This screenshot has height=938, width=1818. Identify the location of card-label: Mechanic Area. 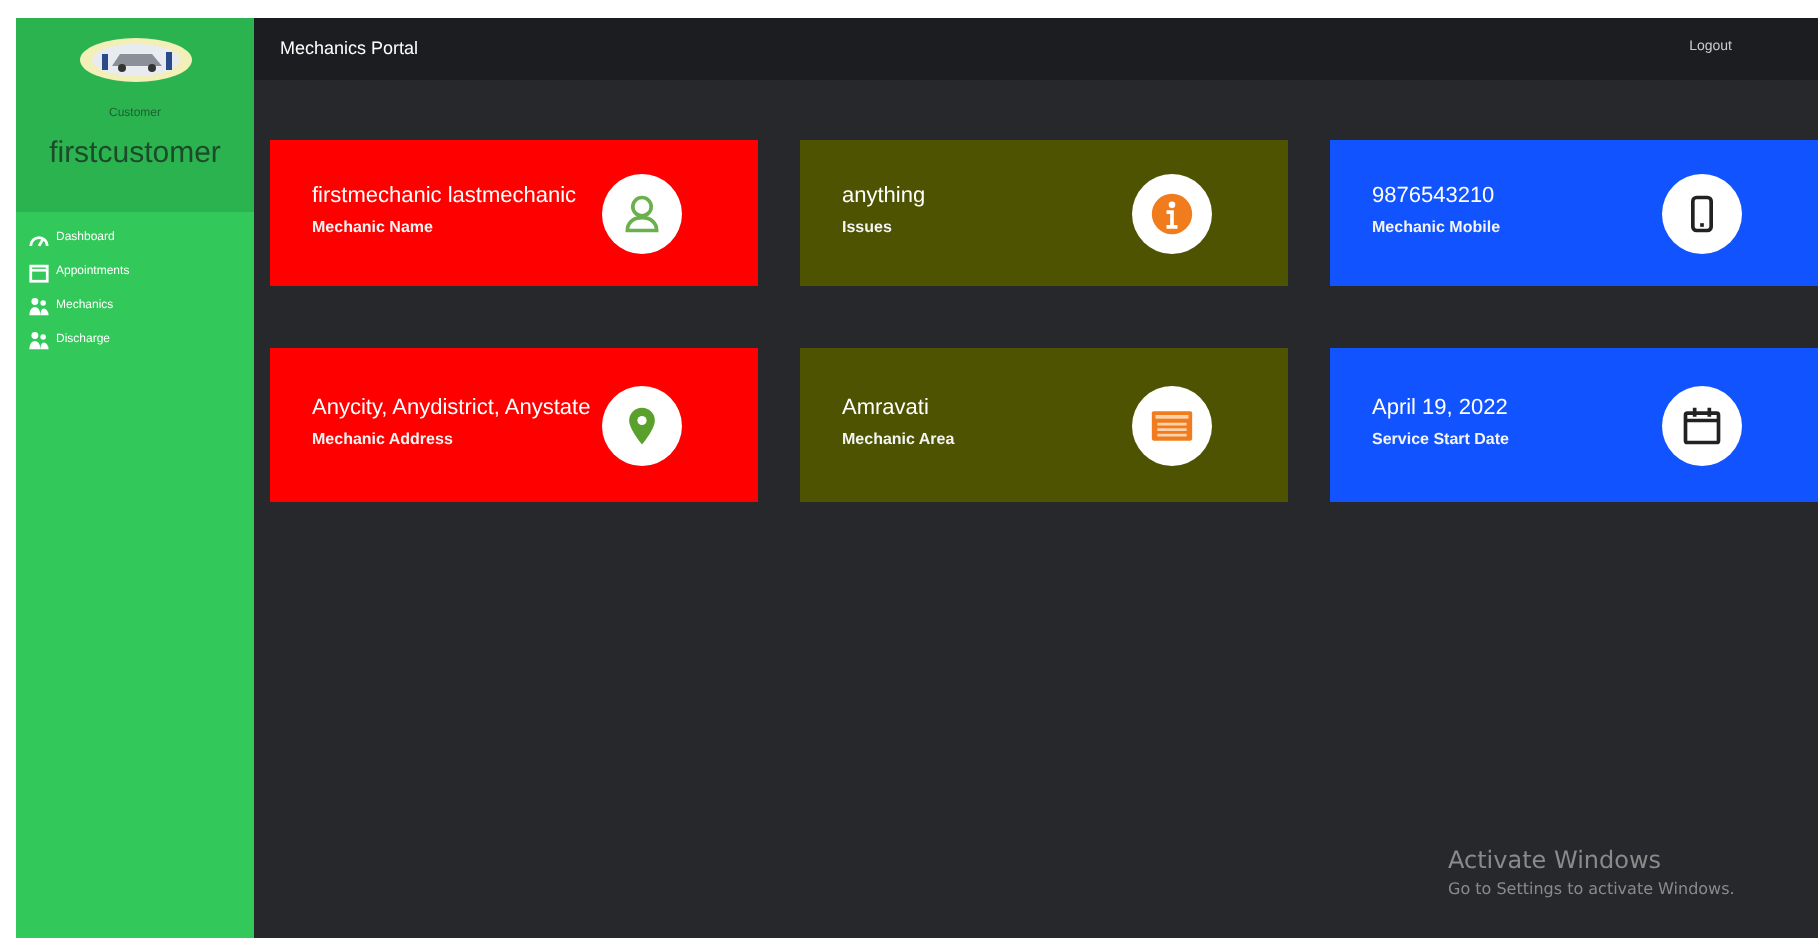
(899, 440).